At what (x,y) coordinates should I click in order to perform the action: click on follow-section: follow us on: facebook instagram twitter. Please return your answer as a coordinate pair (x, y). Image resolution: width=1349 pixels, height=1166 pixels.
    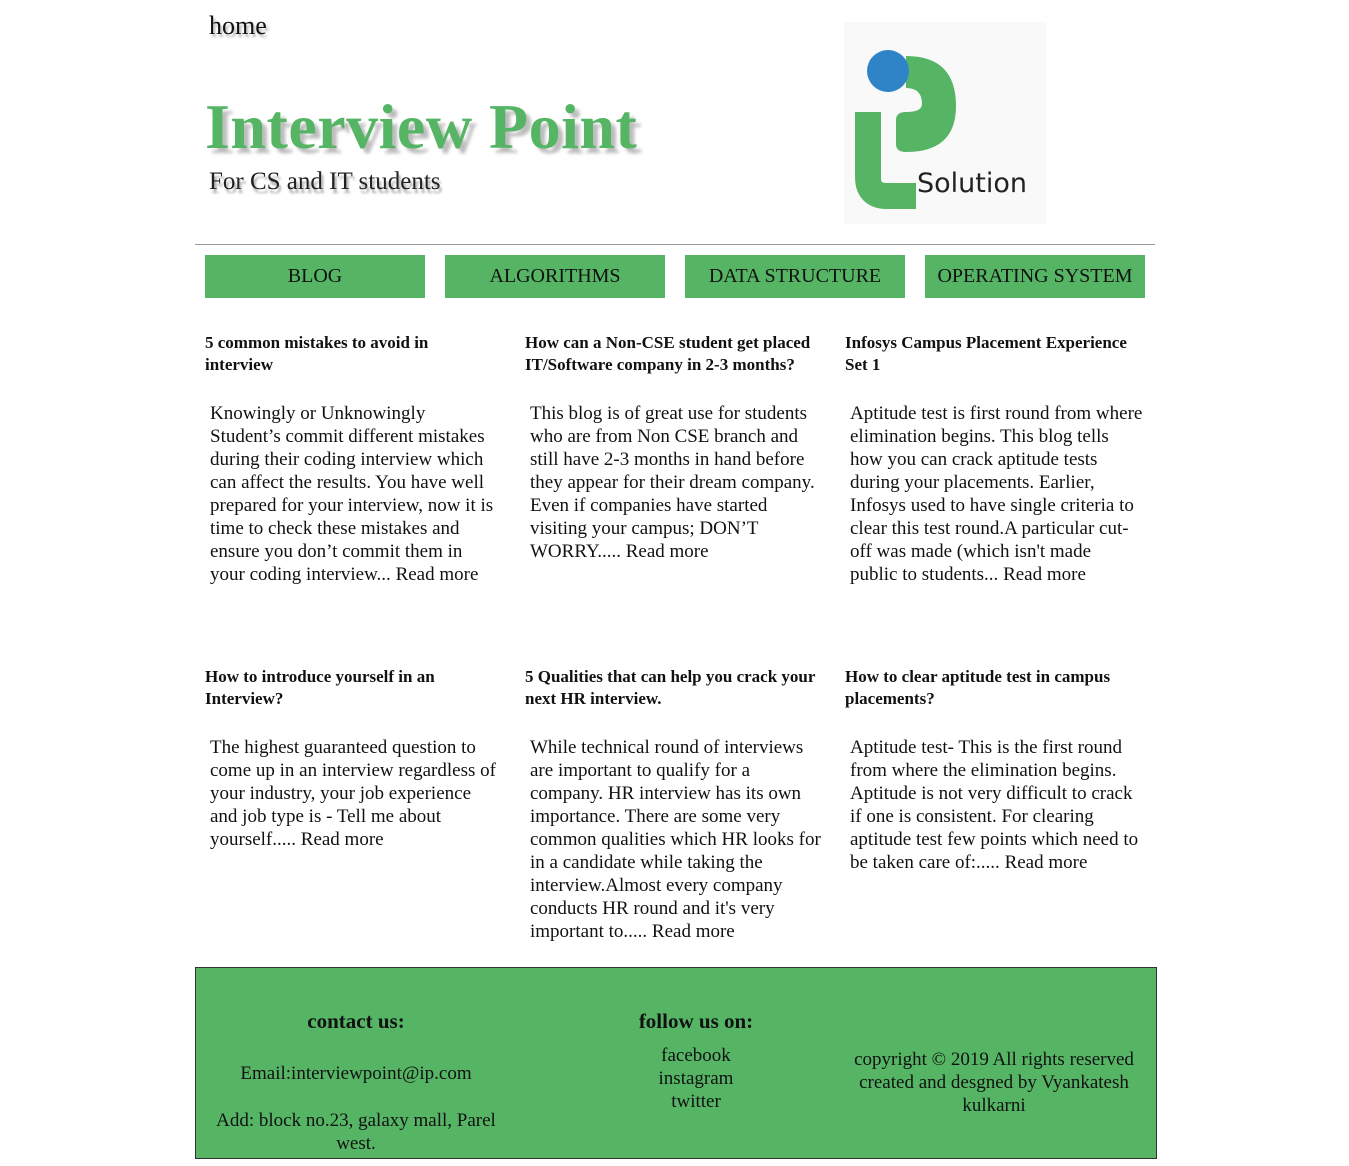
    Looking at the image, I should click on (696, 1060).